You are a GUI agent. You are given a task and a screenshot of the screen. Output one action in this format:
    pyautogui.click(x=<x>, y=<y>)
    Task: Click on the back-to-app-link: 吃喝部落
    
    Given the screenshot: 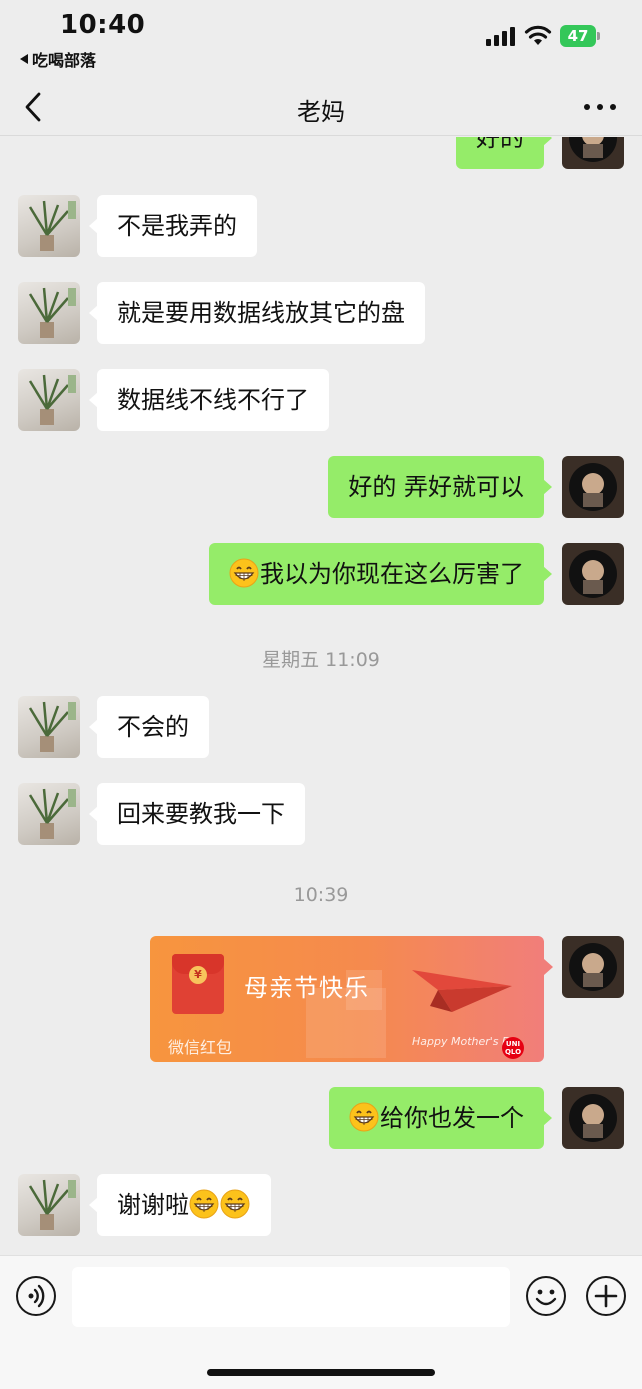 What is the action you would take?
    pyautogui.click(x=58, y=59)
    